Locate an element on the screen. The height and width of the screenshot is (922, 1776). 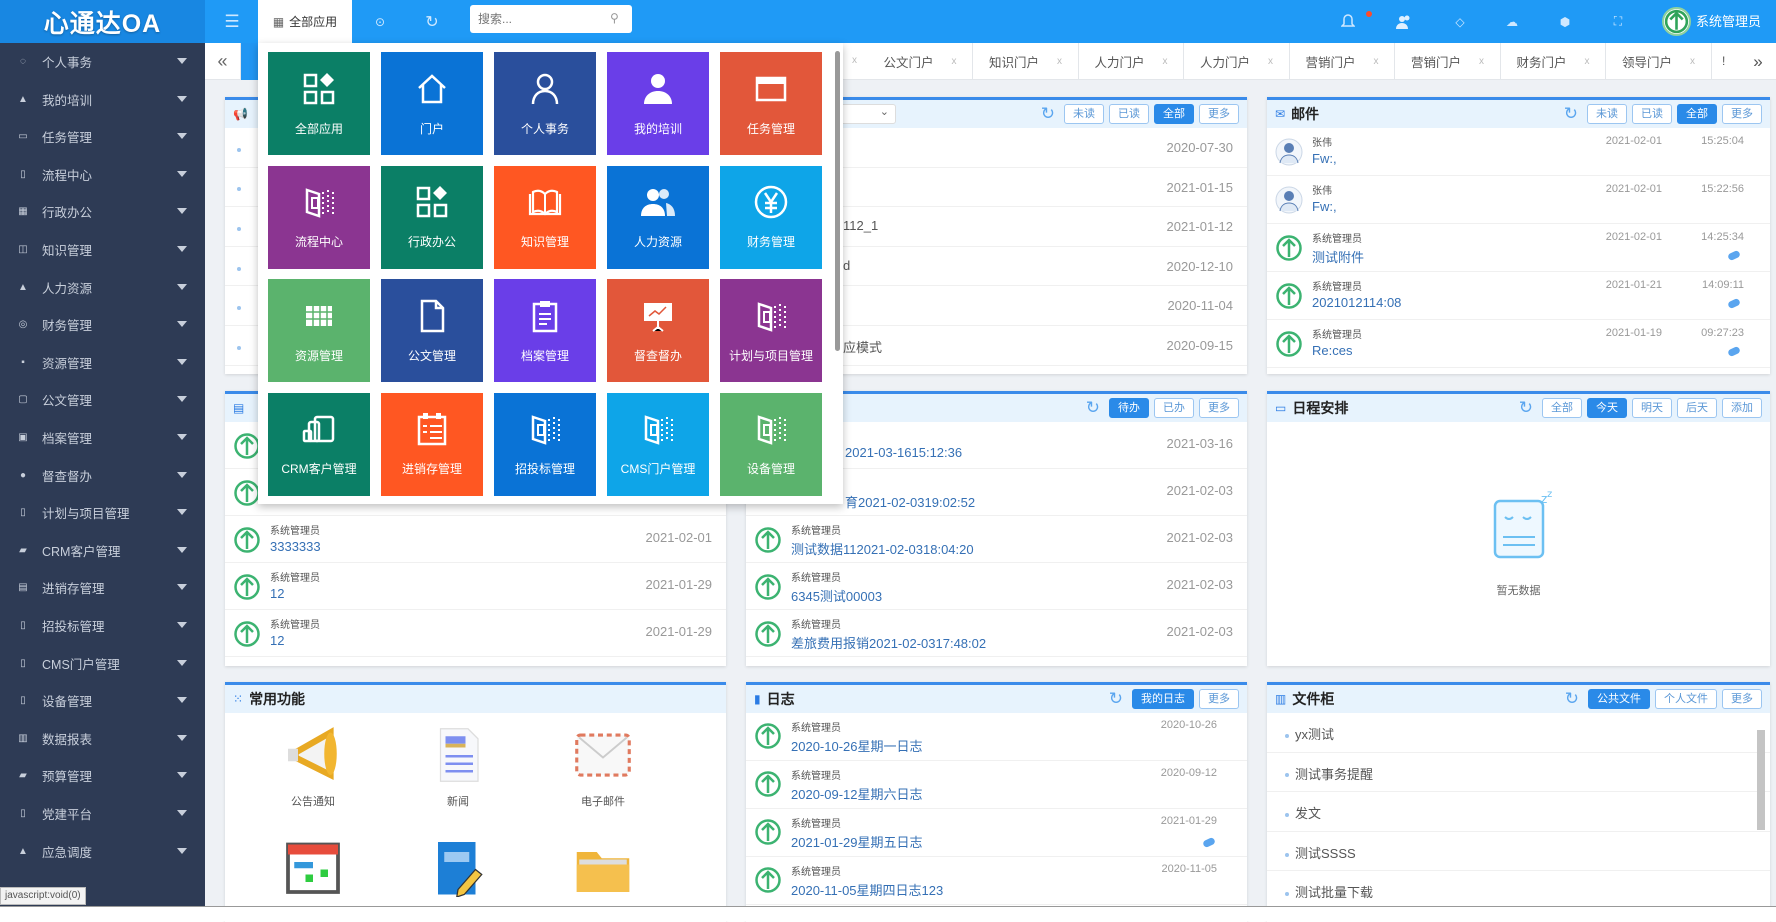
sidebar-item: ▯ 党建平台 is located at coordinates (102, 813).